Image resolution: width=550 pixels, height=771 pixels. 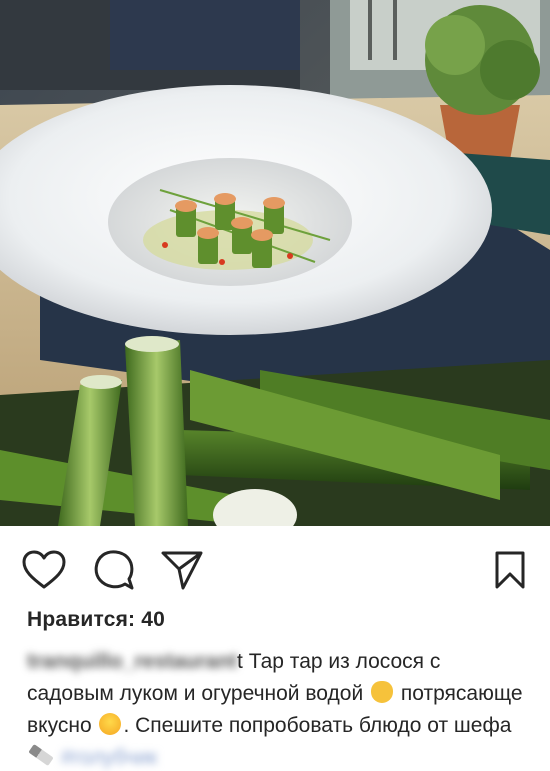 I want to click on share-button, so click(x=182, y=570).